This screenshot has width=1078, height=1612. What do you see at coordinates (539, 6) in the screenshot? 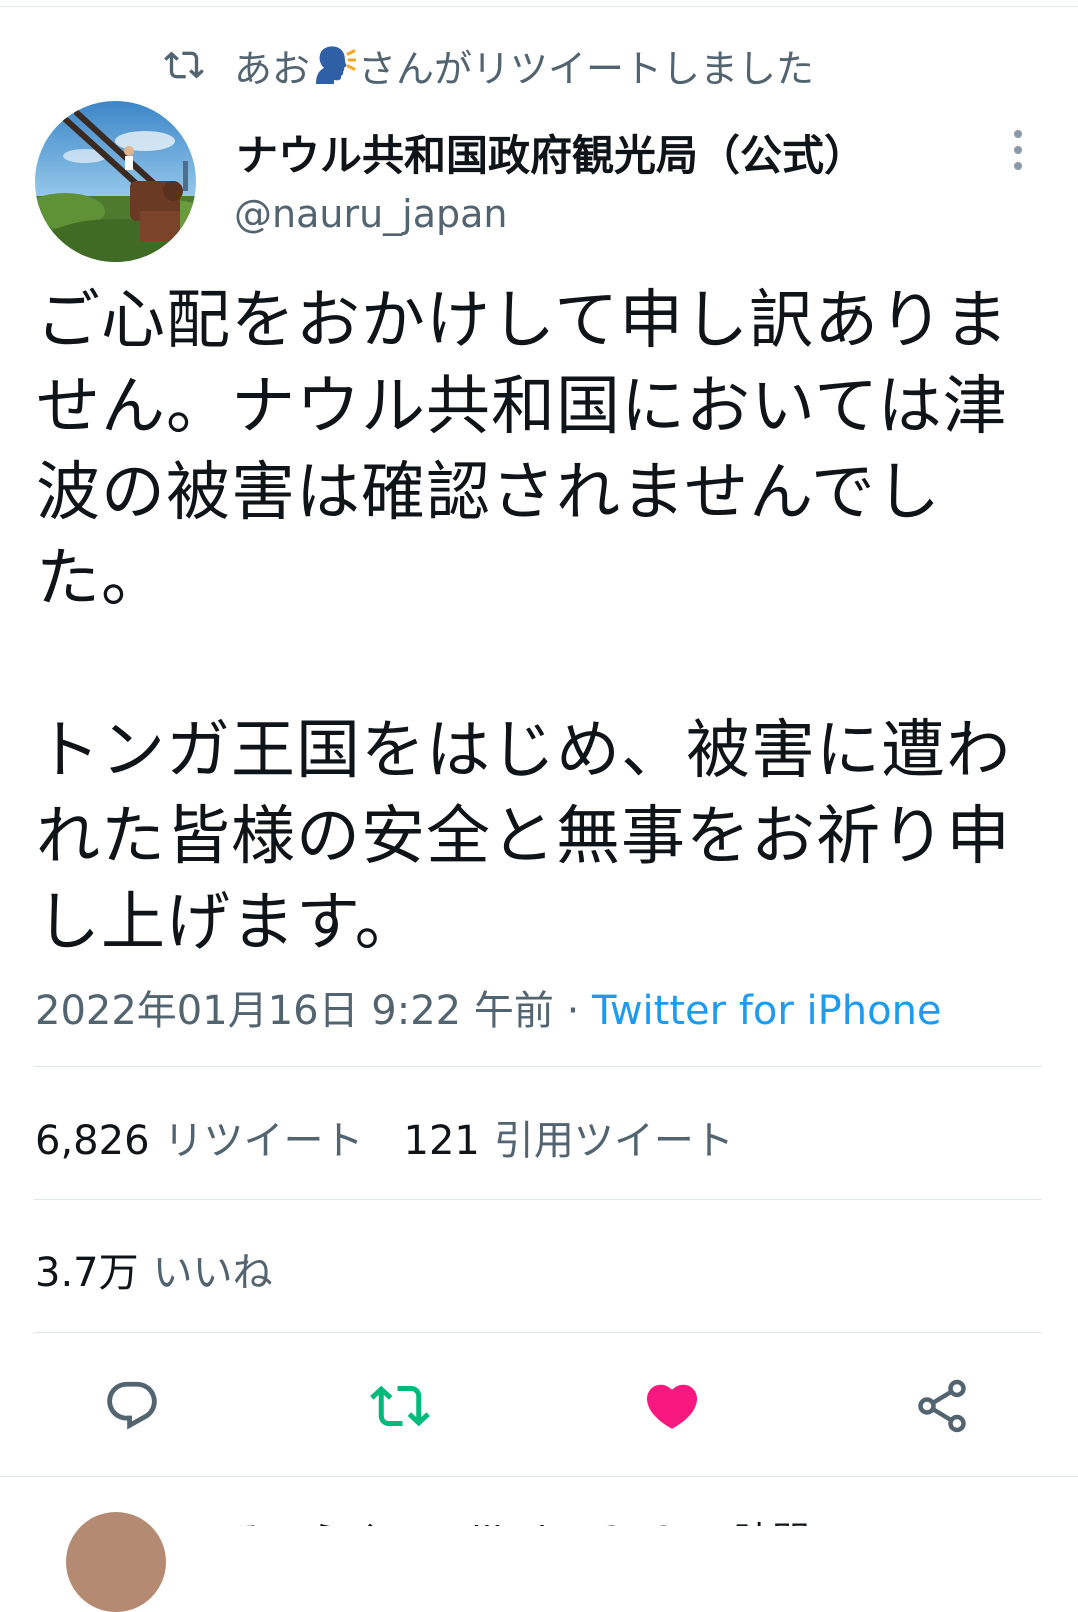
I see `top-border` at bounding box center [539, 6].